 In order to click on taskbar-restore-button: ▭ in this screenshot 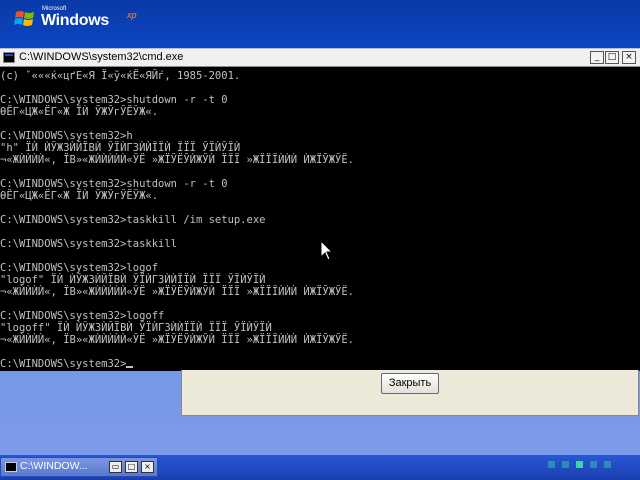, I will do `click(115, 467)`.